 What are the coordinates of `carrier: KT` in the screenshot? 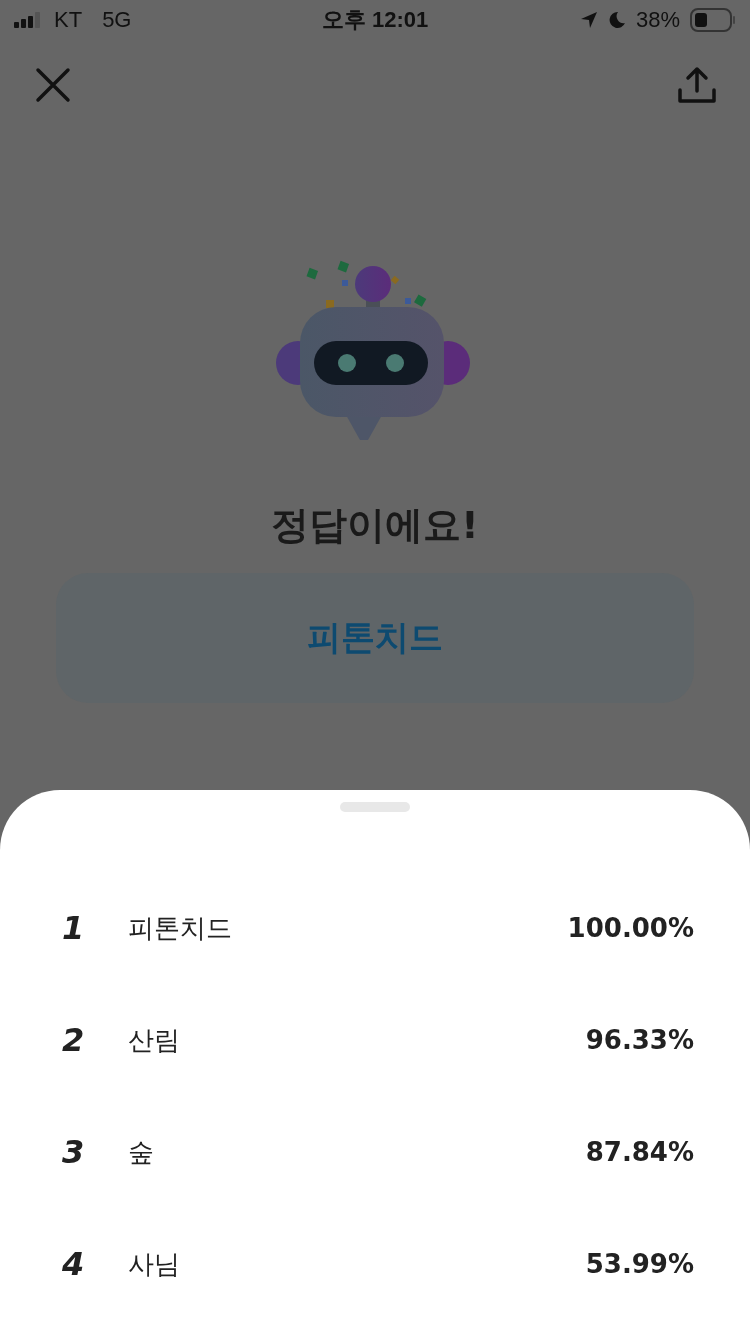 It's located at (68, 20).